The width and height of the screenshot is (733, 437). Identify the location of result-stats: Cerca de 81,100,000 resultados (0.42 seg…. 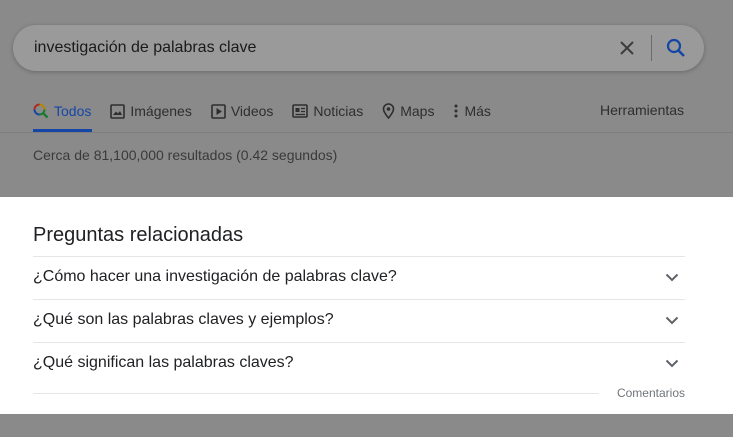
(185, 155).